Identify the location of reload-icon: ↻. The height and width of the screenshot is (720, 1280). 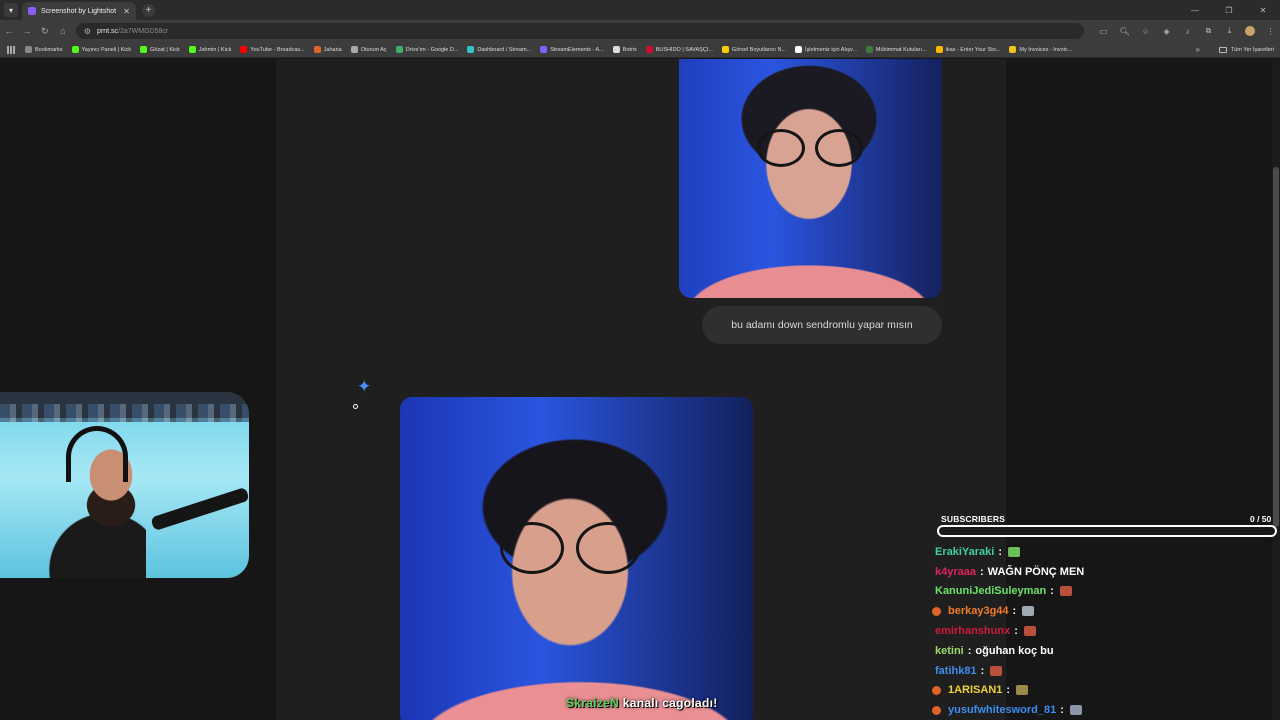
(45, 31).